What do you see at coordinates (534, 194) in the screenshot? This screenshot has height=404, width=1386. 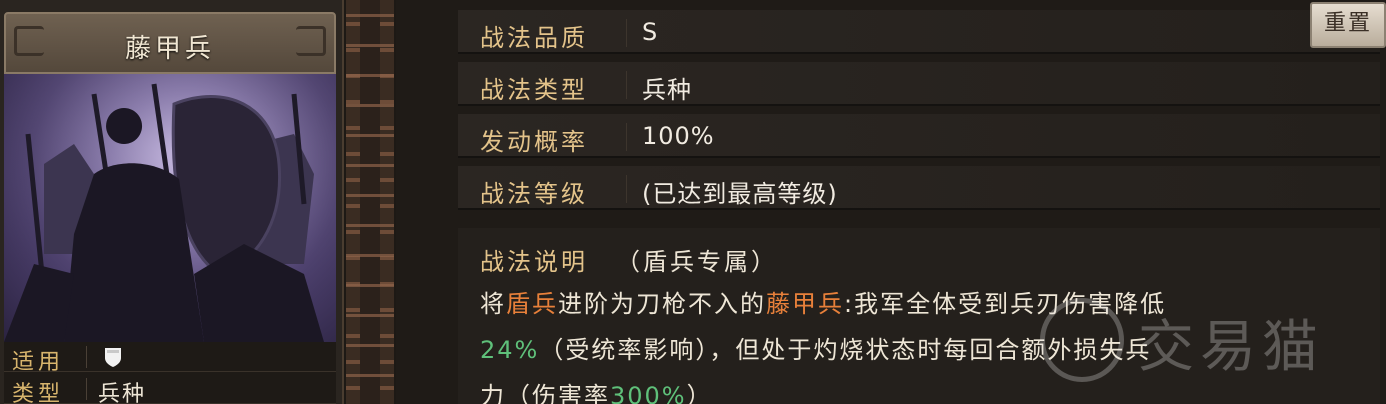 I see `row-label: 战法等级` at bounding box center [534, 194].